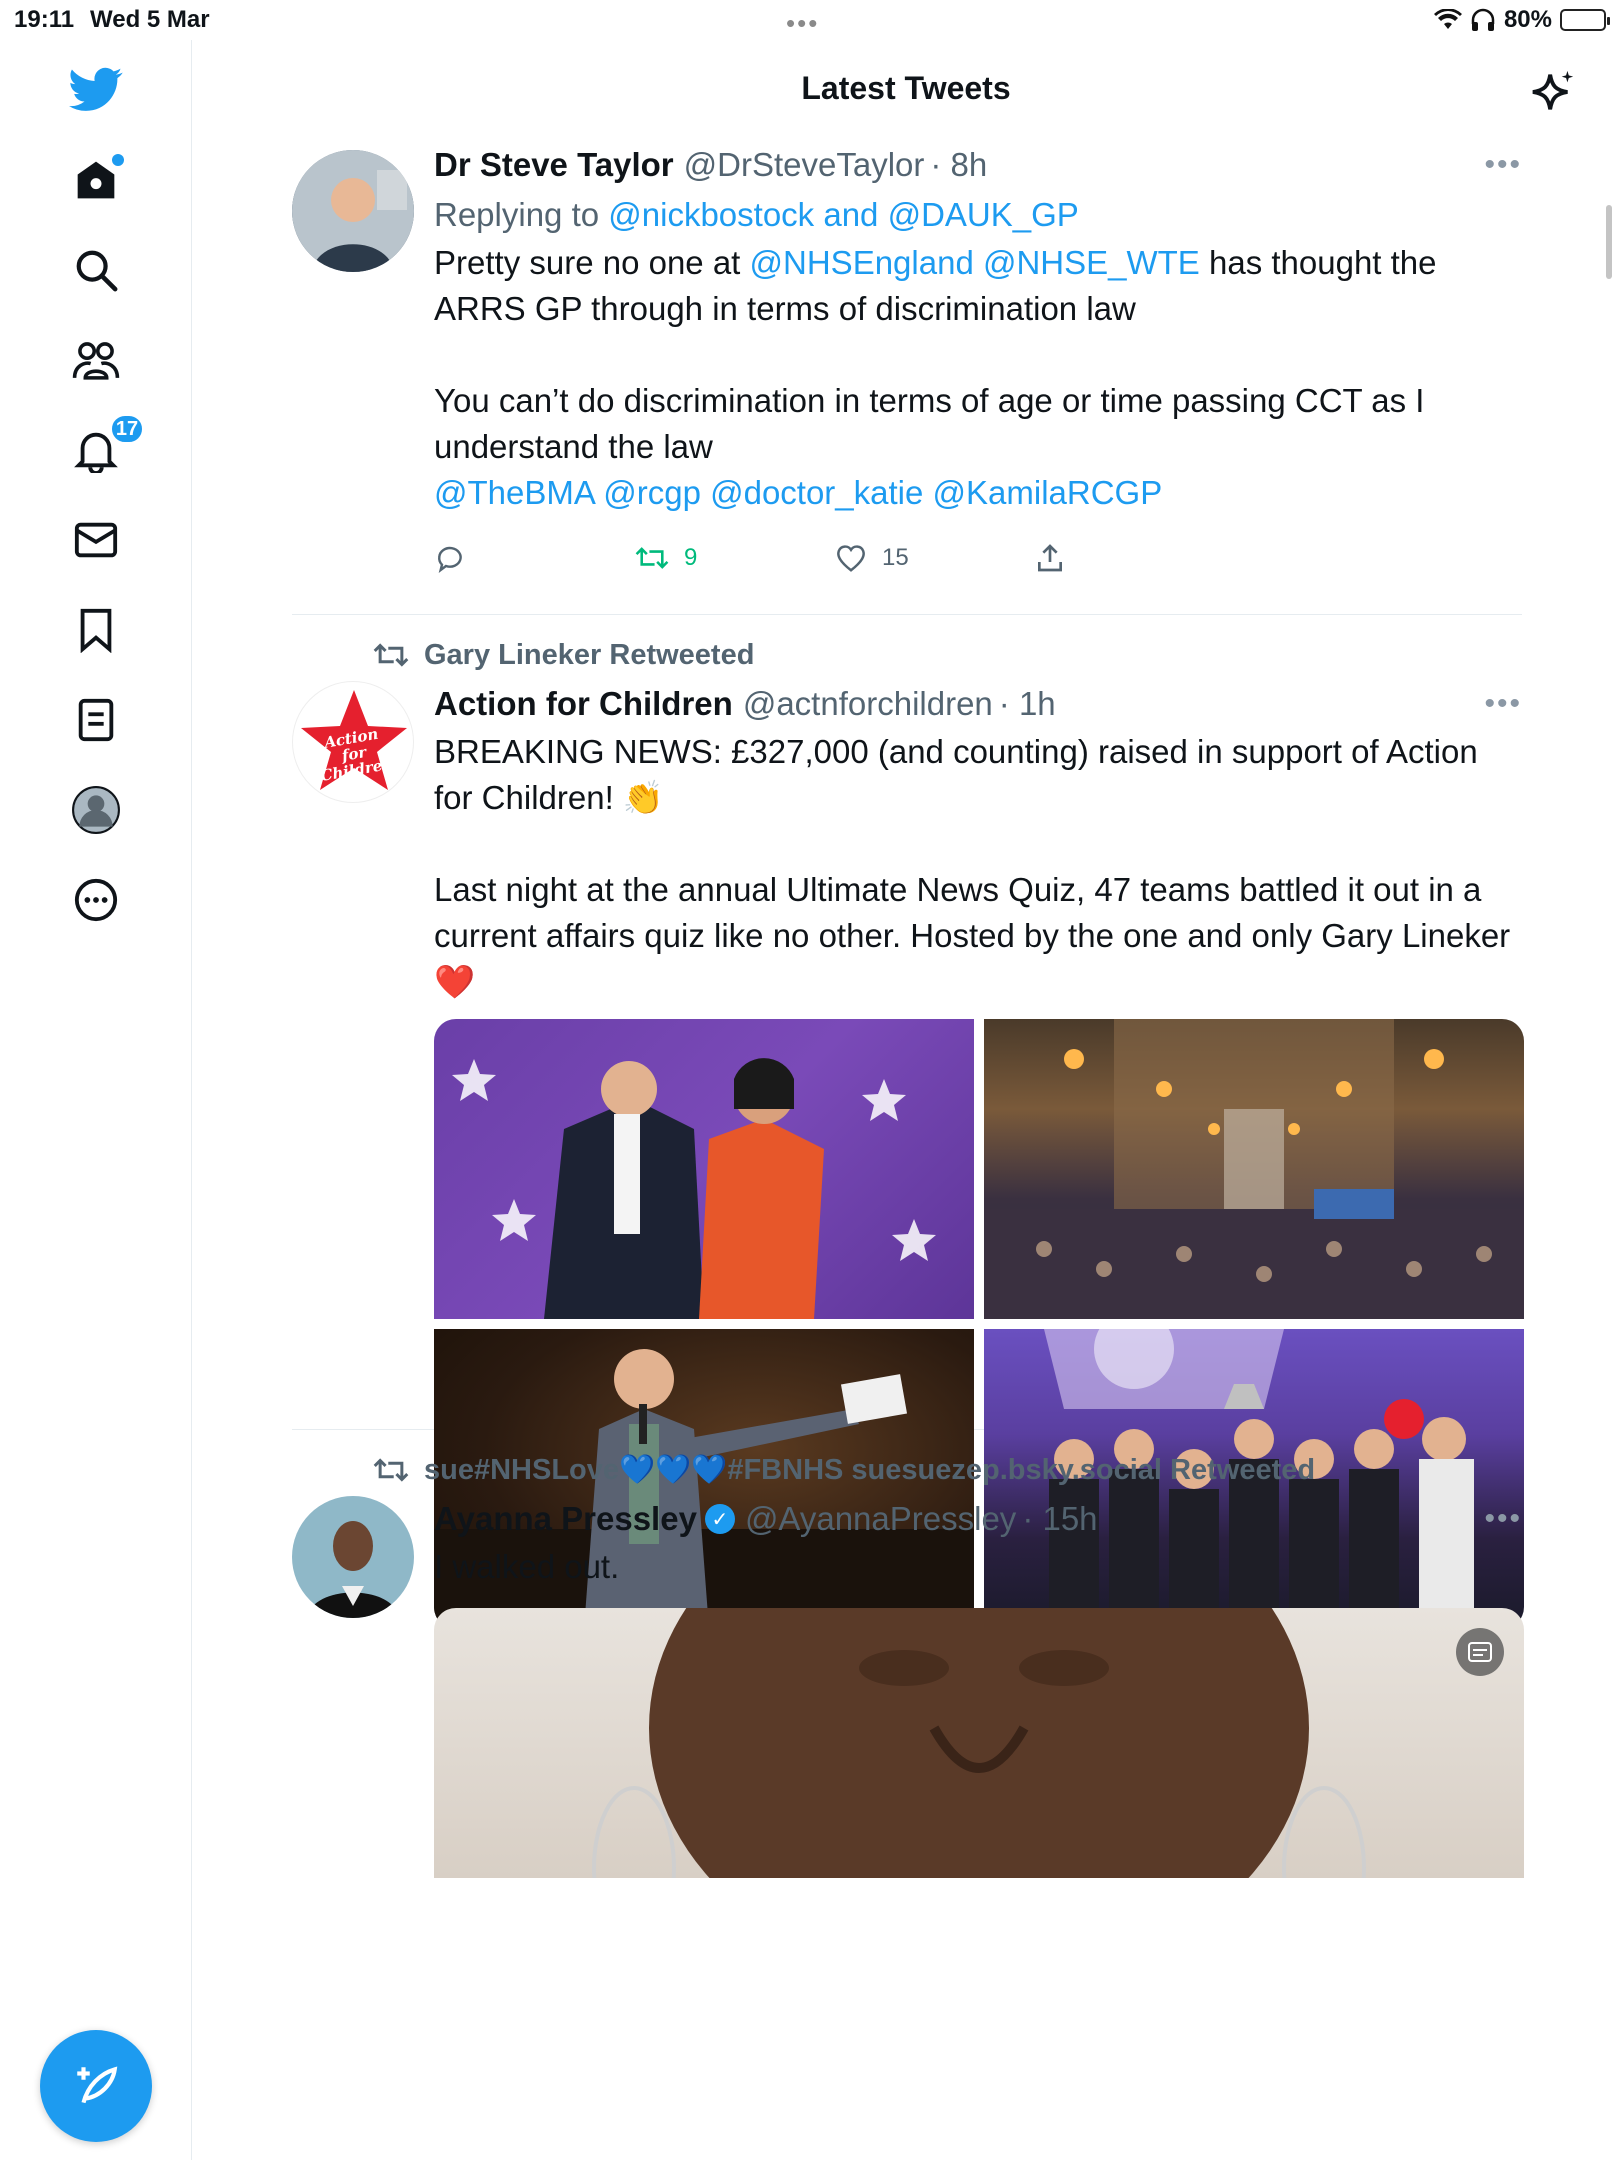  Describe the element at coordinates (96, 720) in the screenshot. I see `lists-icon` at that location.